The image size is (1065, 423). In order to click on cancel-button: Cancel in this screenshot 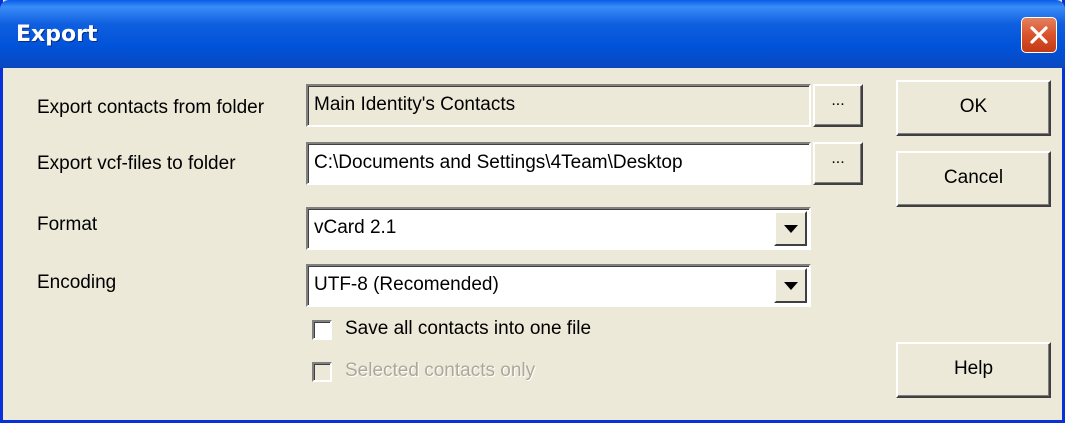, I will do `click(973, 179)`.